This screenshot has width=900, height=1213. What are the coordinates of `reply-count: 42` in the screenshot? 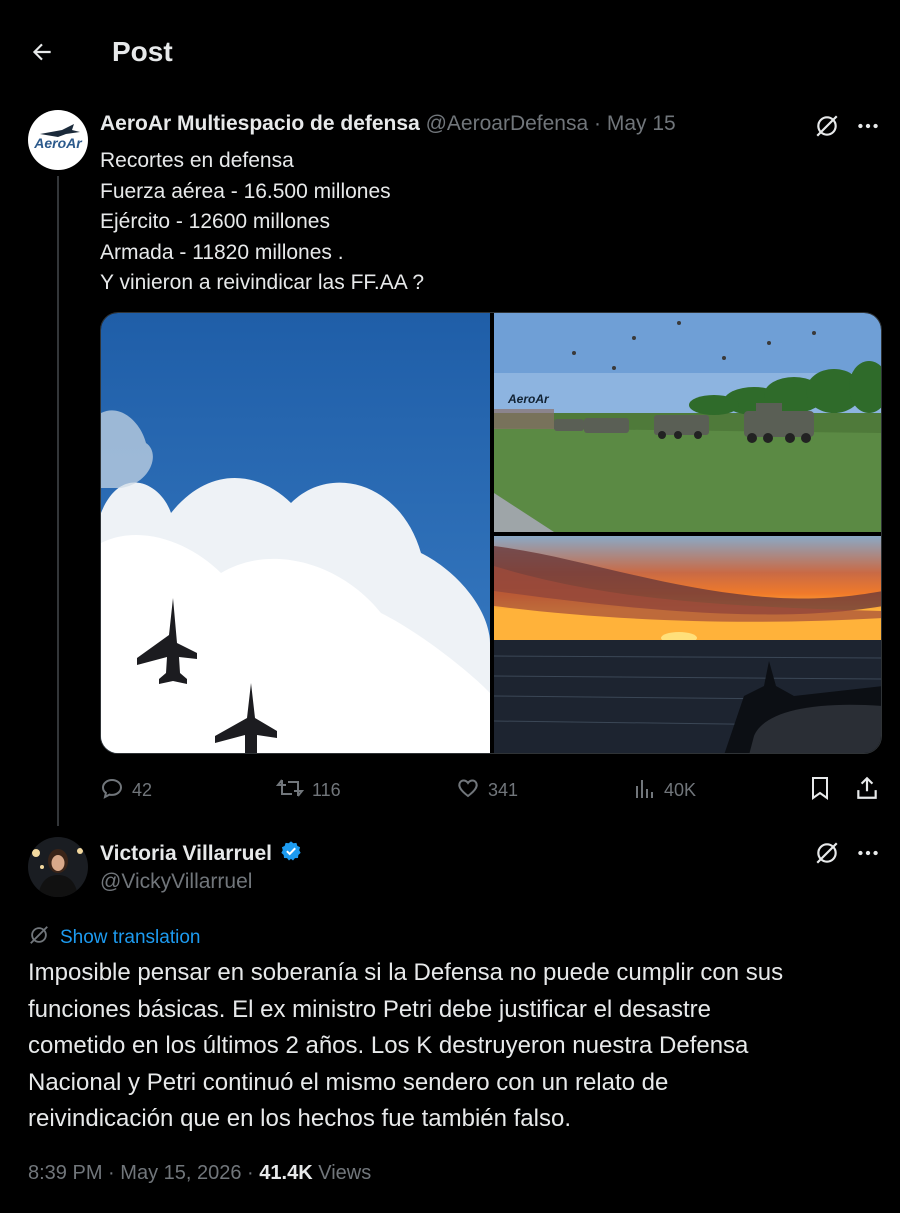 It's located at (142, 789).